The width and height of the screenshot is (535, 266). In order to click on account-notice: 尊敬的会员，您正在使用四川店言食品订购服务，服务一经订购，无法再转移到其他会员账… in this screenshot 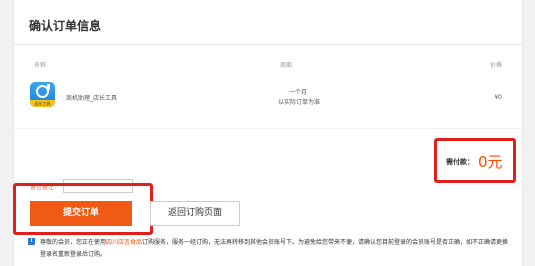, I will do `click(275, 249)`.